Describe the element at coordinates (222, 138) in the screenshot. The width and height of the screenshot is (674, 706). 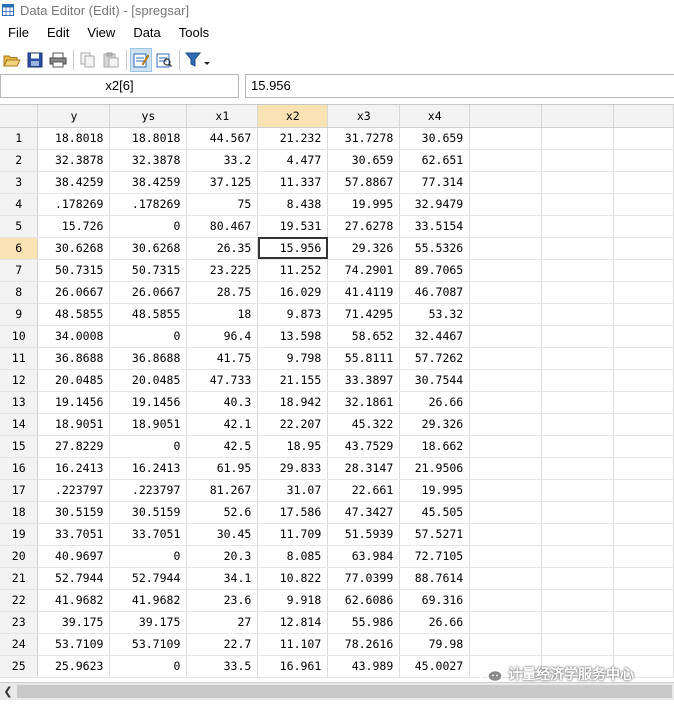
I see `cell-x1: 44.567` at that location.